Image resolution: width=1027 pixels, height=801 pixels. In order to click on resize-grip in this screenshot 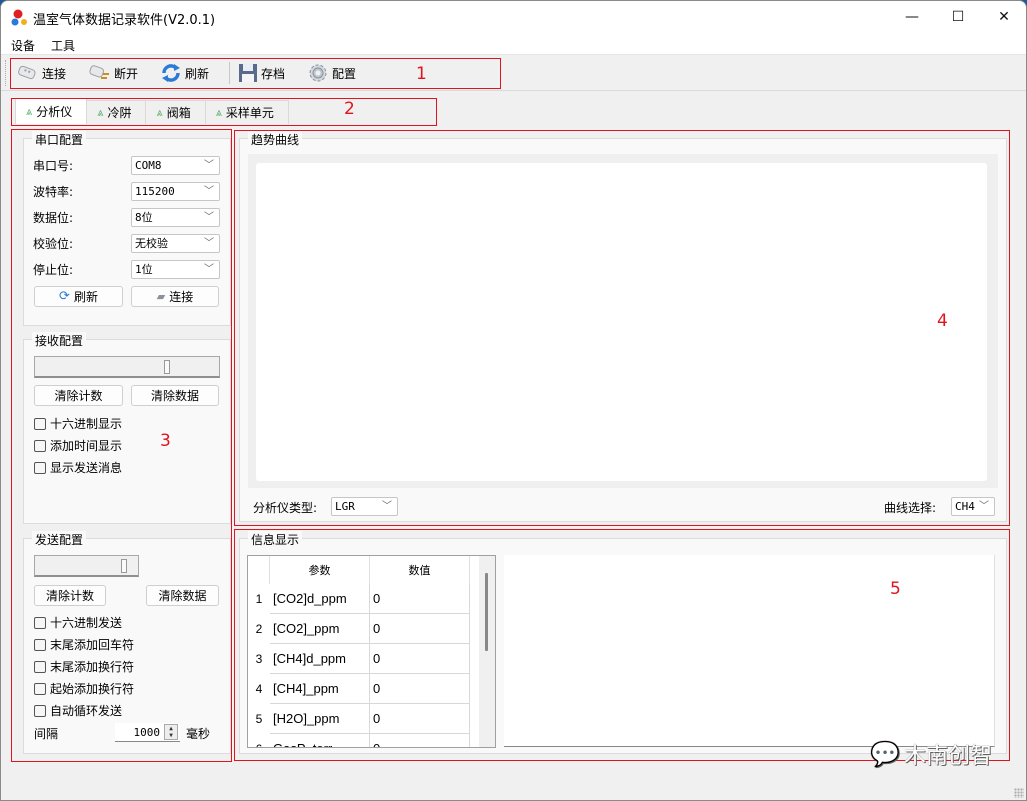, I will do `click(1019, 793)`.